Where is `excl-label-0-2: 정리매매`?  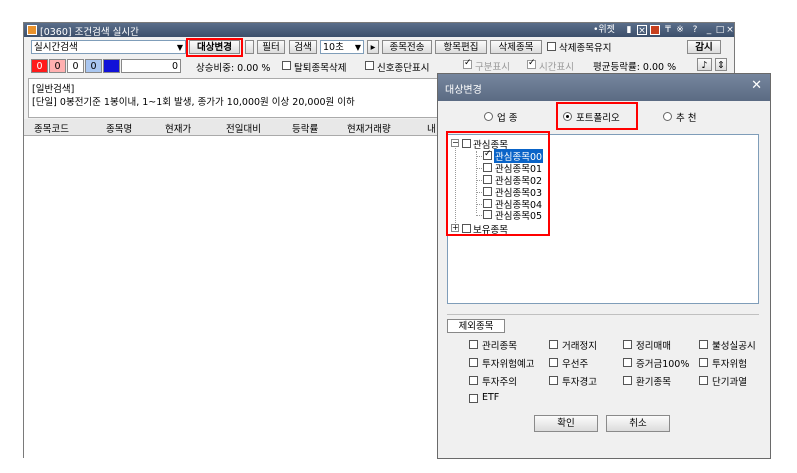 excl-label-0-2: 정리매매 is located at coordinates (653, 346).